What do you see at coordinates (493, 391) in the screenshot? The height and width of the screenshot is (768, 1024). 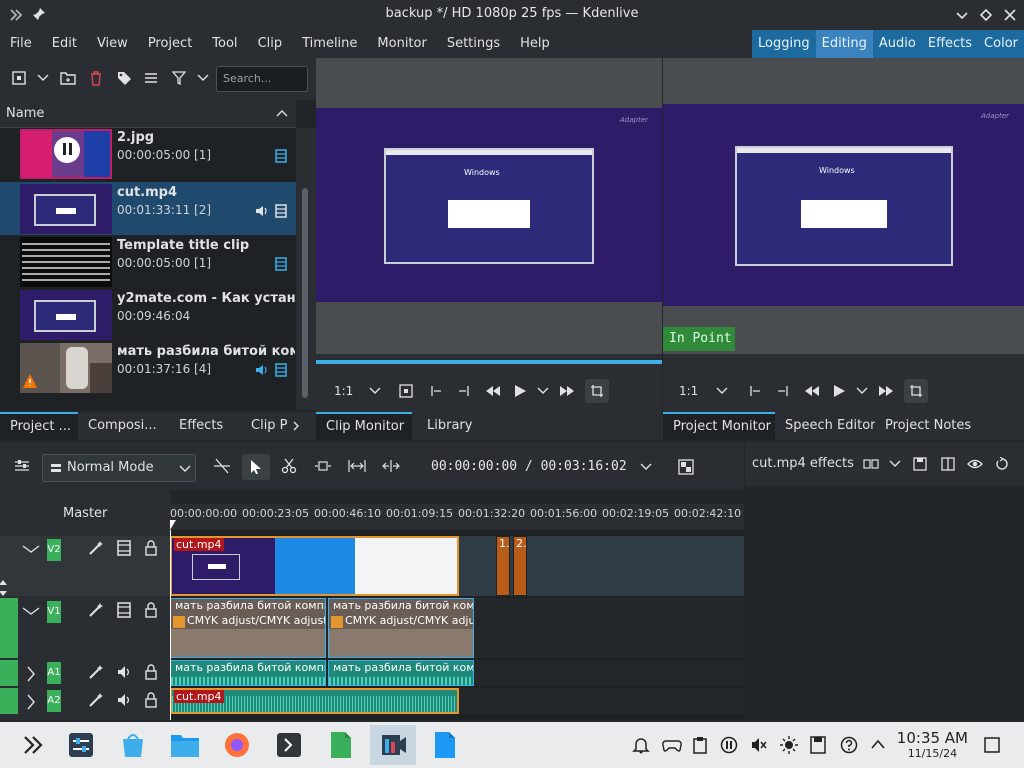 I see `rewind-icon` at bounding box center [493, 391].